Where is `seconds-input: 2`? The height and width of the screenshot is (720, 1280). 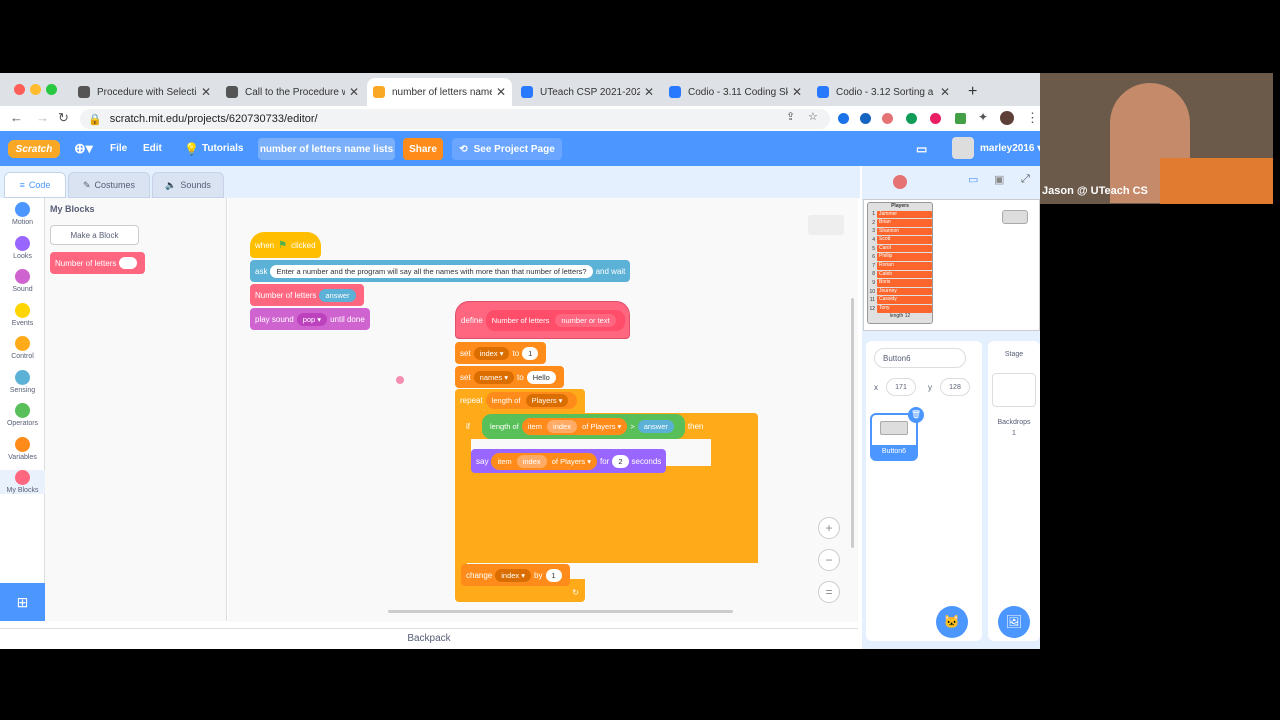
seconds-input: 2 is located at coordinates (620, 461).